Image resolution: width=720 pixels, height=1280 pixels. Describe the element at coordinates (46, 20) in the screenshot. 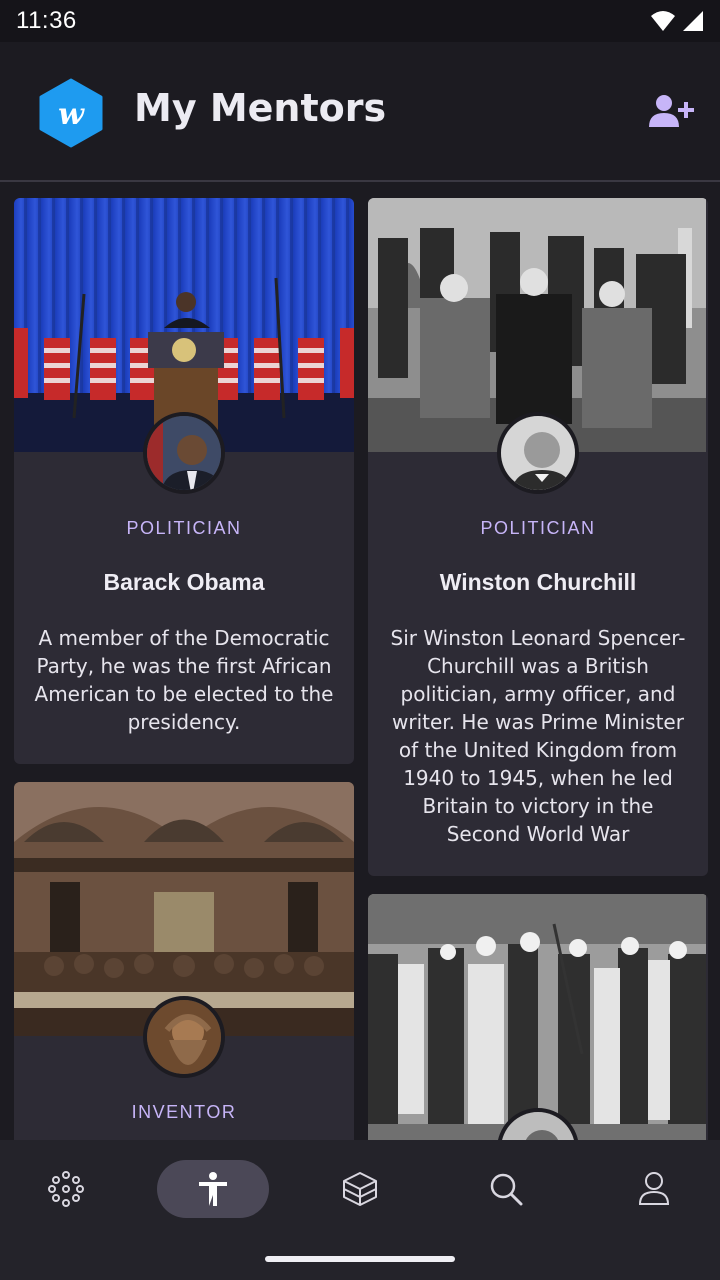

I see `status-time: 11:36` at that location.